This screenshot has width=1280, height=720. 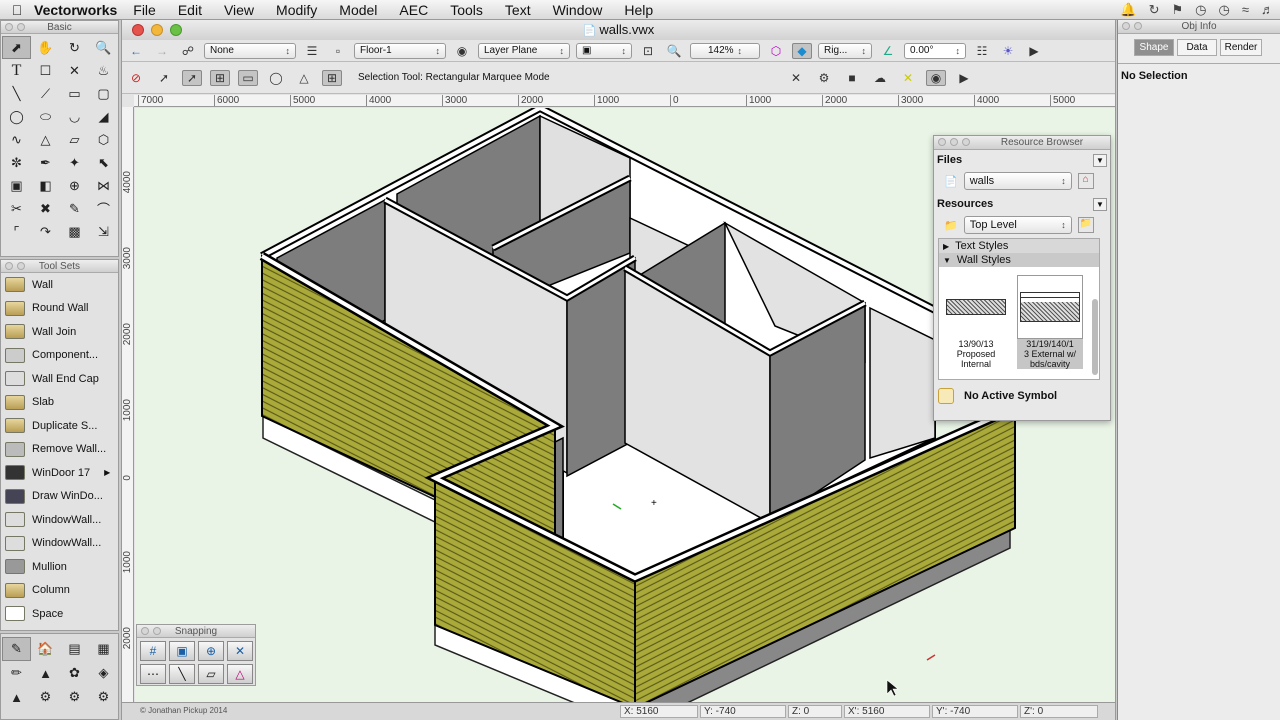 I want to click on fit-to-objects-icon: ⊡, so click(x=648, y=51).